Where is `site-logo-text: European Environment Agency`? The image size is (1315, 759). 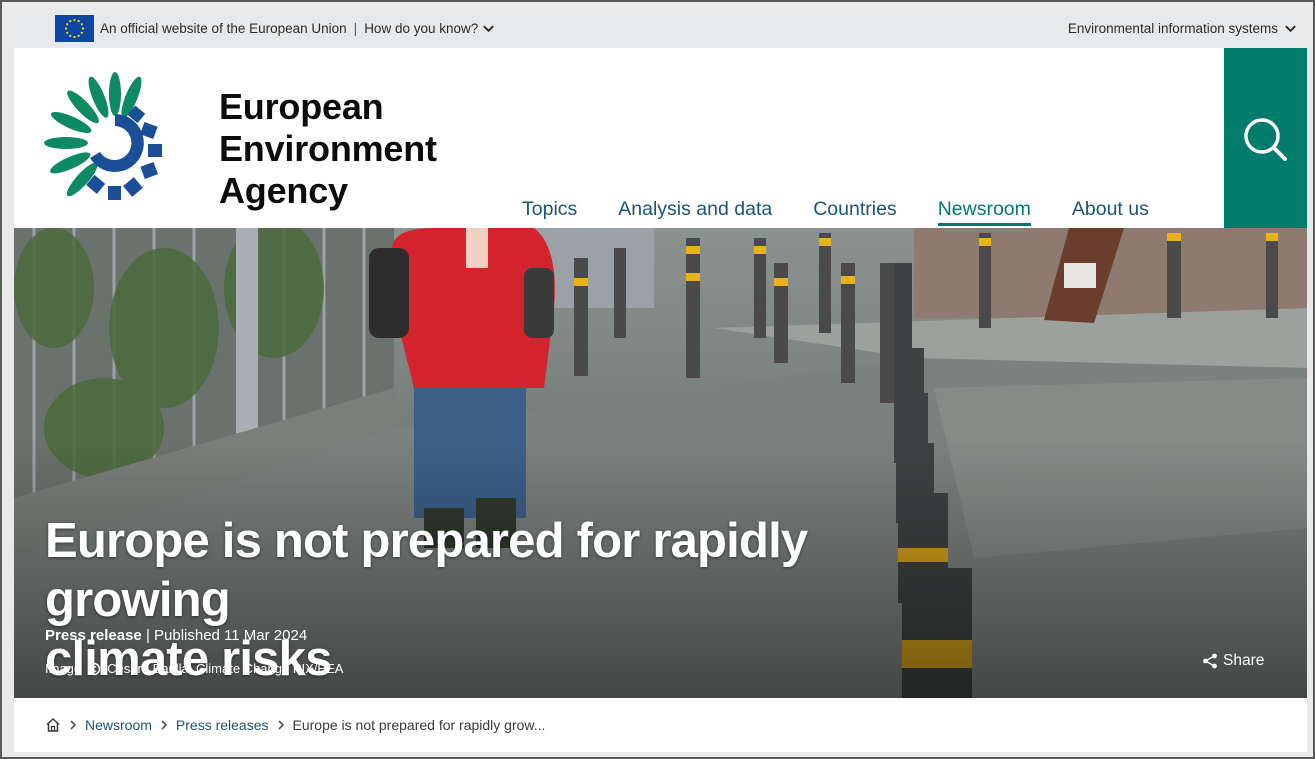
site-logo-text: European Environment Agency is located at coordinates (328, 149).